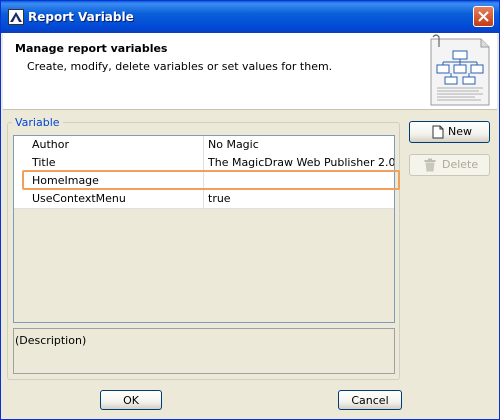 Image resolution: width=500 pixels, height=420 pixels. I want to click on variable-name-cell: UseContextMenu, so click(109, 199).